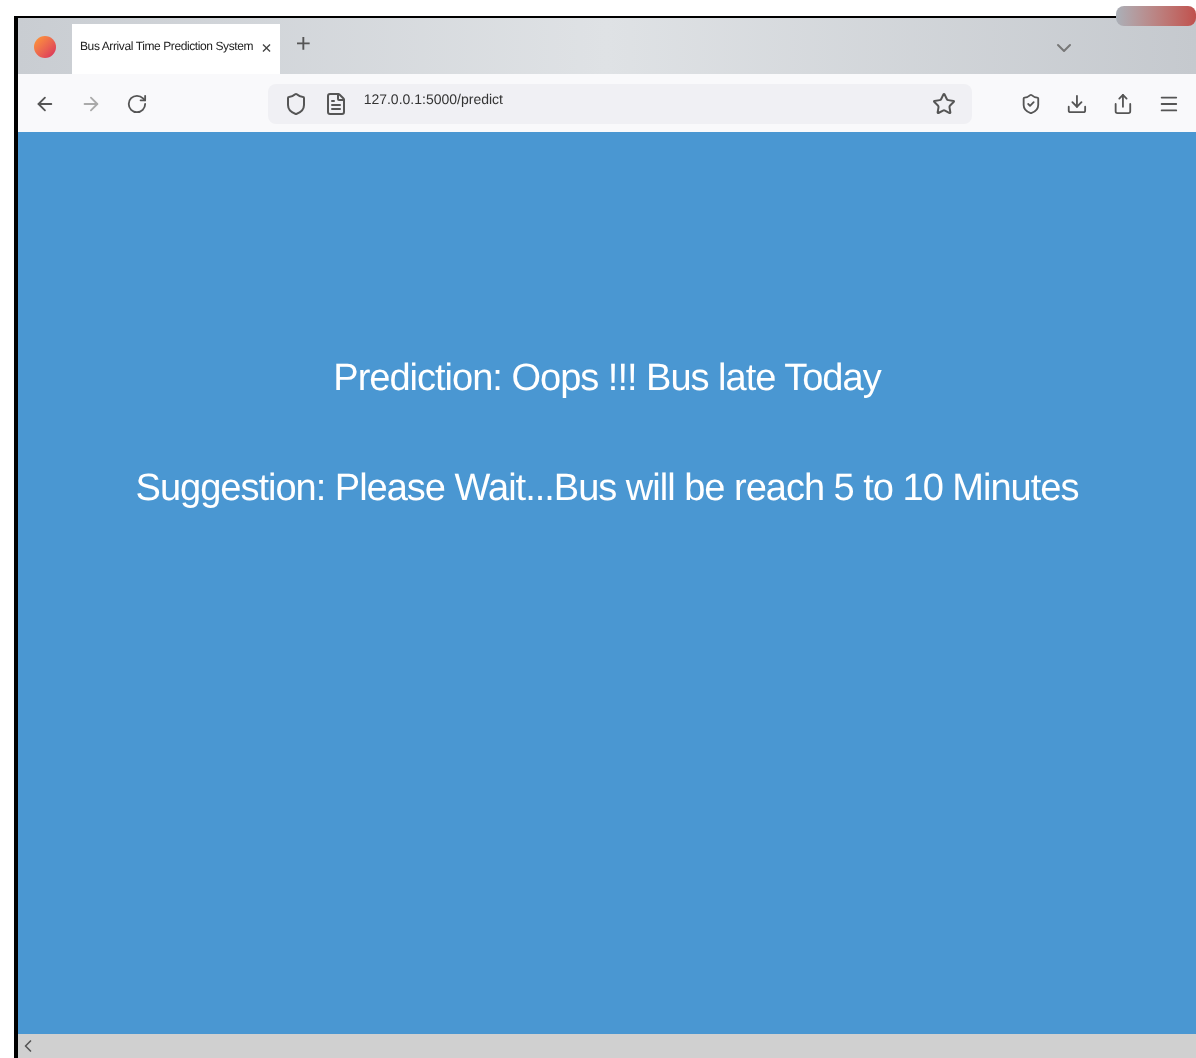 This screenshot has width=1196, height=1058. Describe the element at coordinates (45, 103) in the screenshot. I see `back-icon` at that location.